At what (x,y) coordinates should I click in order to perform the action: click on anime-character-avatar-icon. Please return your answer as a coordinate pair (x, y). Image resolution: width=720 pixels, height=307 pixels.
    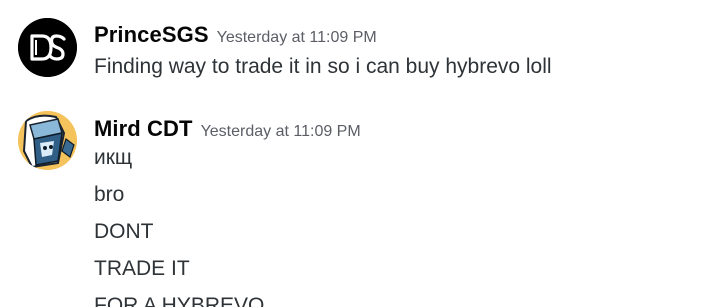
    Looking at the image, I should click on (47, 140).